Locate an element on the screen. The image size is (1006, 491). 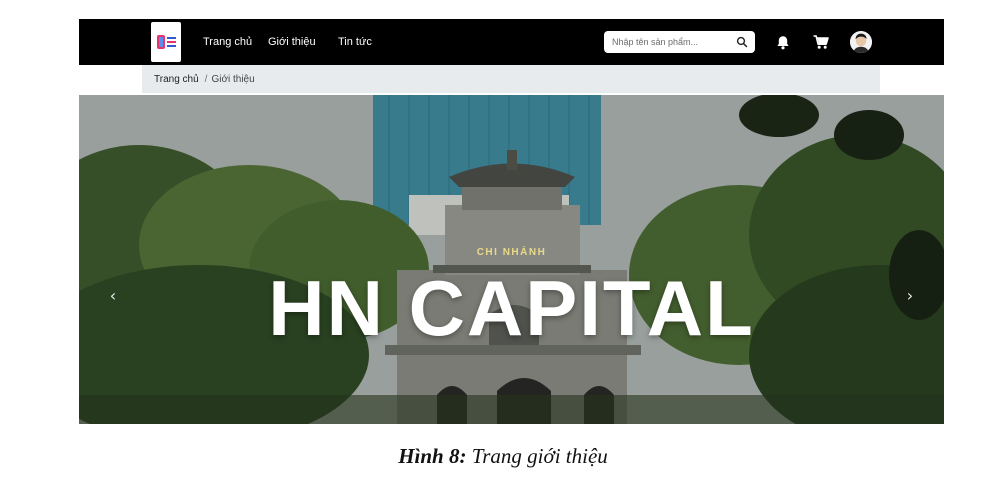
cart-icon is located at coordinates (821, 41).